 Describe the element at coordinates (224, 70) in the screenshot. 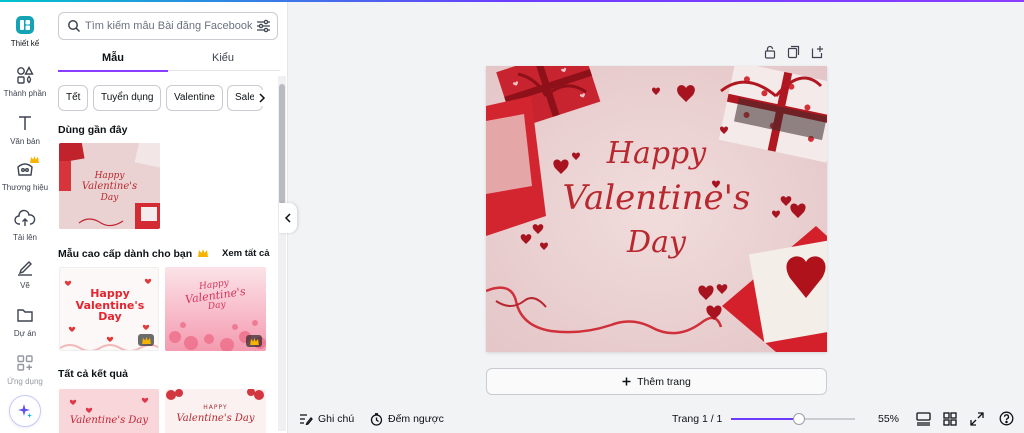

I see `tabs-divider` at that location.